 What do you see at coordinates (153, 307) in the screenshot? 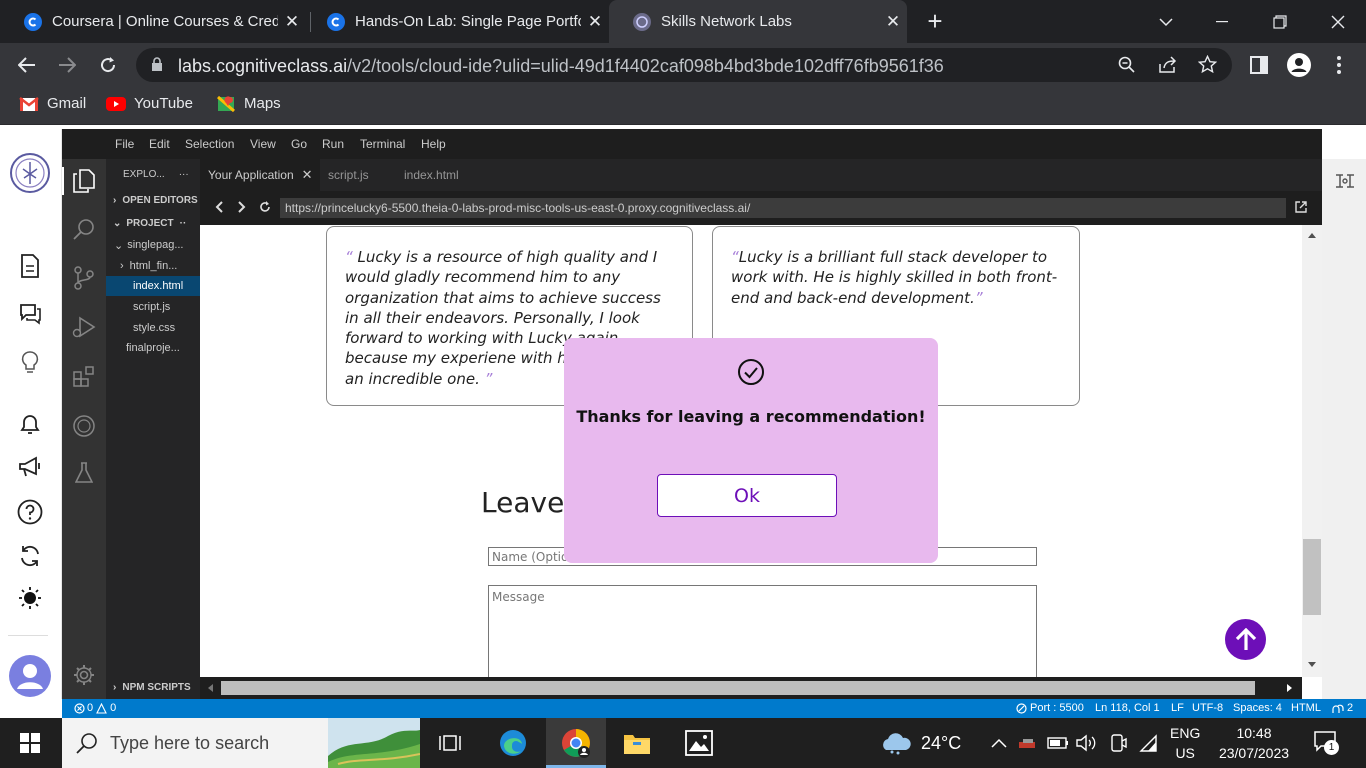
I see `tree-file-script-js: script.js` at bounding box center [153, 307].